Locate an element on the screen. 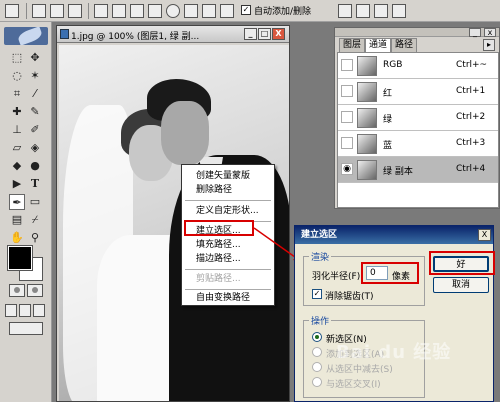 The width and height of the screenshot is (500, 402). rectangle-icon is located at coordinates (137, 11).